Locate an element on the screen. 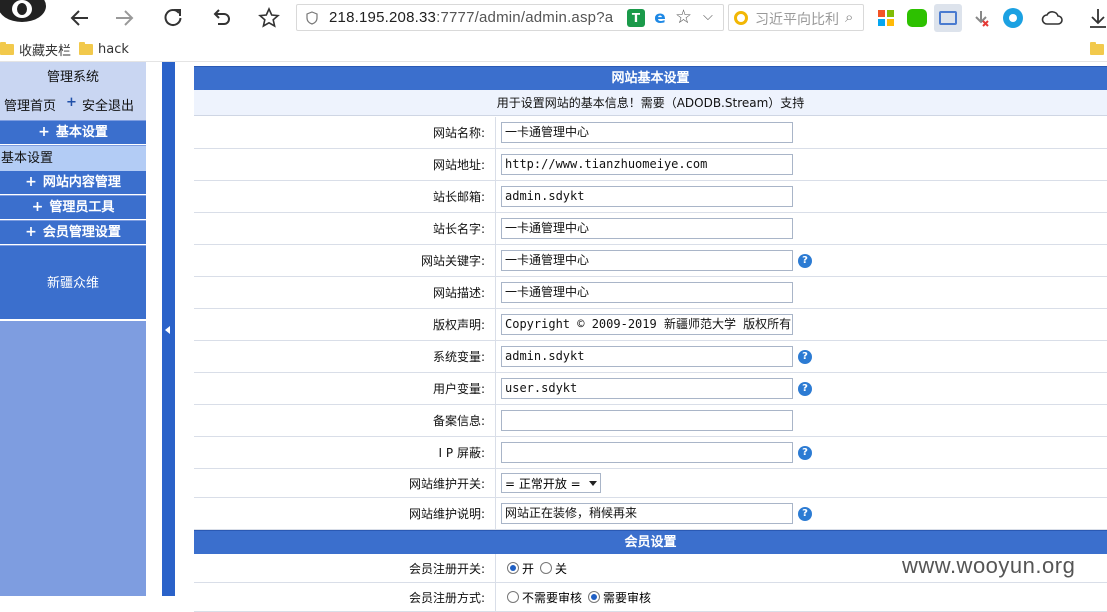  collapse-arrow-icon is located at coordinates (167, 330).